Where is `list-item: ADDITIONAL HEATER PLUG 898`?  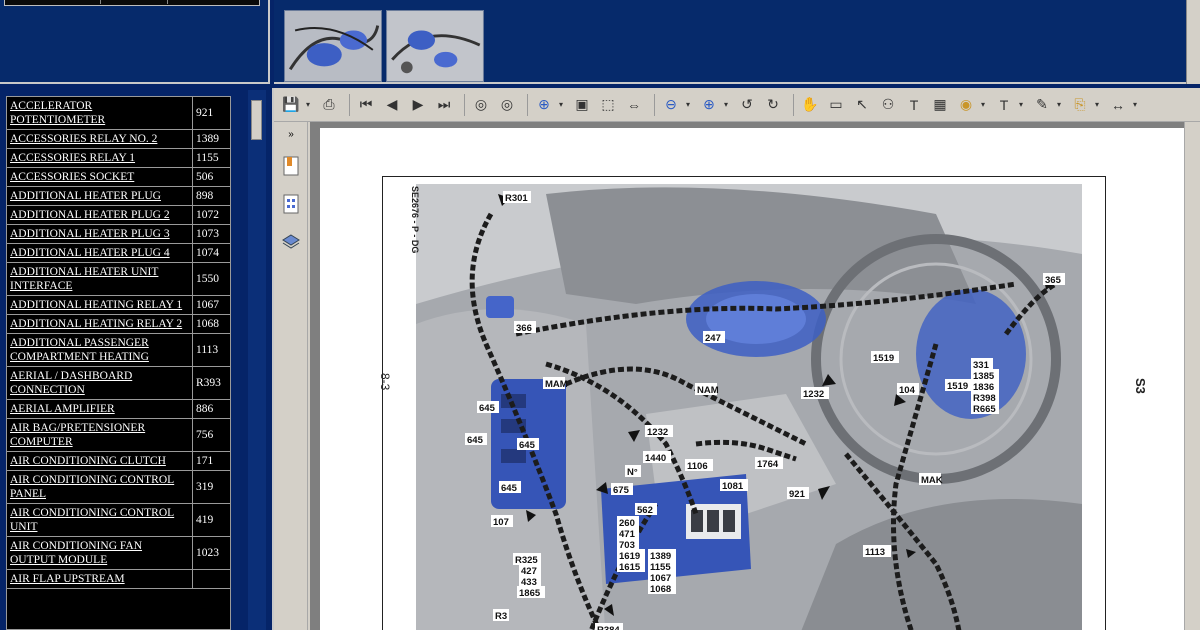
list-item: ADDITIONAL HEATER PLUG 898 is located at coordinates (118, 196).